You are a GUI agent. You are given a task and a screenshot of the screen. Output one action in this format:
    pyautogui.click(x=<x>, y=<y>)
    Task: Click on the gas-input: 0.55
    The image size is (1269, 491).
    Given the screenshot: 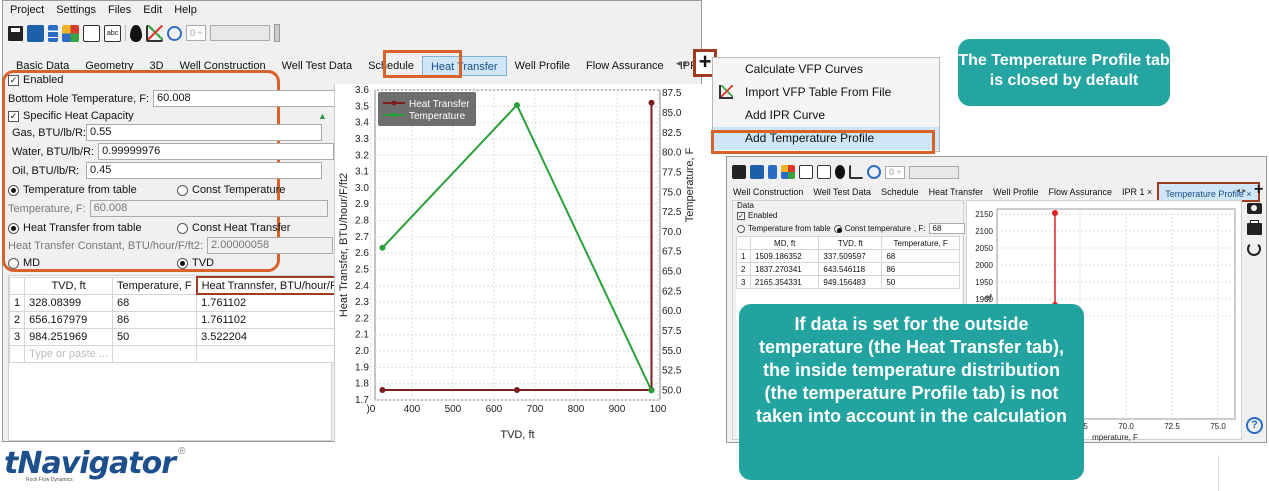 What is the action you would take?
    pyautogui.click(x=204, y=132)
    